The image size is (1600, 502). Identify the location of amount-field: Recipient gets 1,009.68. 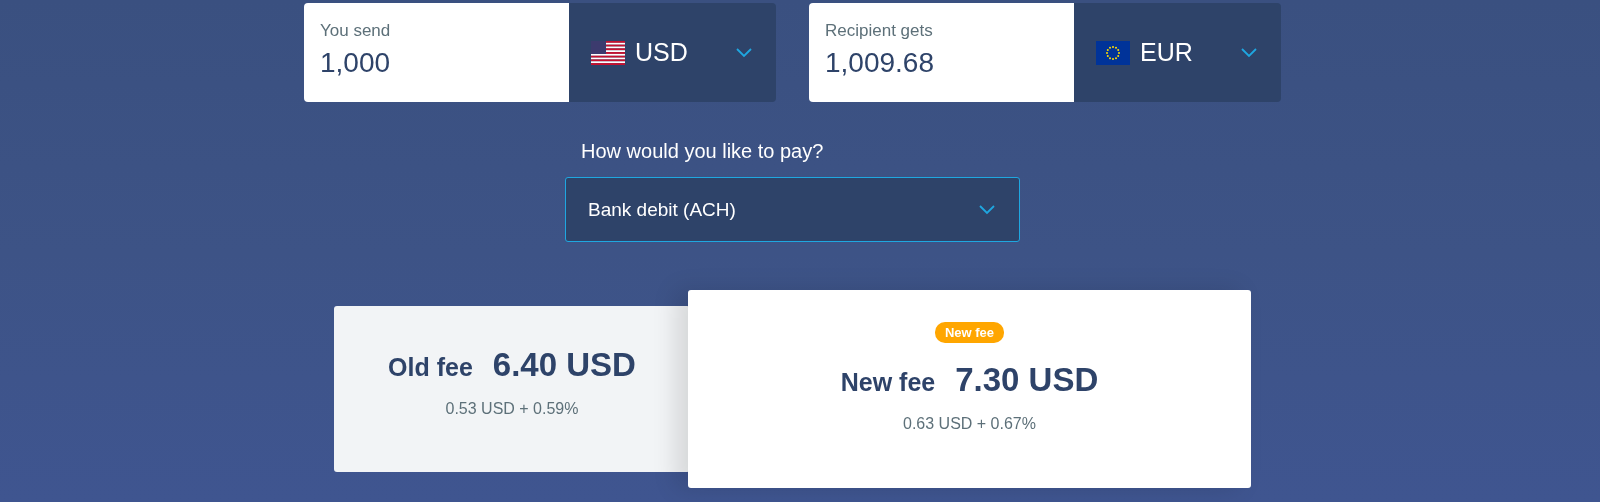
(941, 52).